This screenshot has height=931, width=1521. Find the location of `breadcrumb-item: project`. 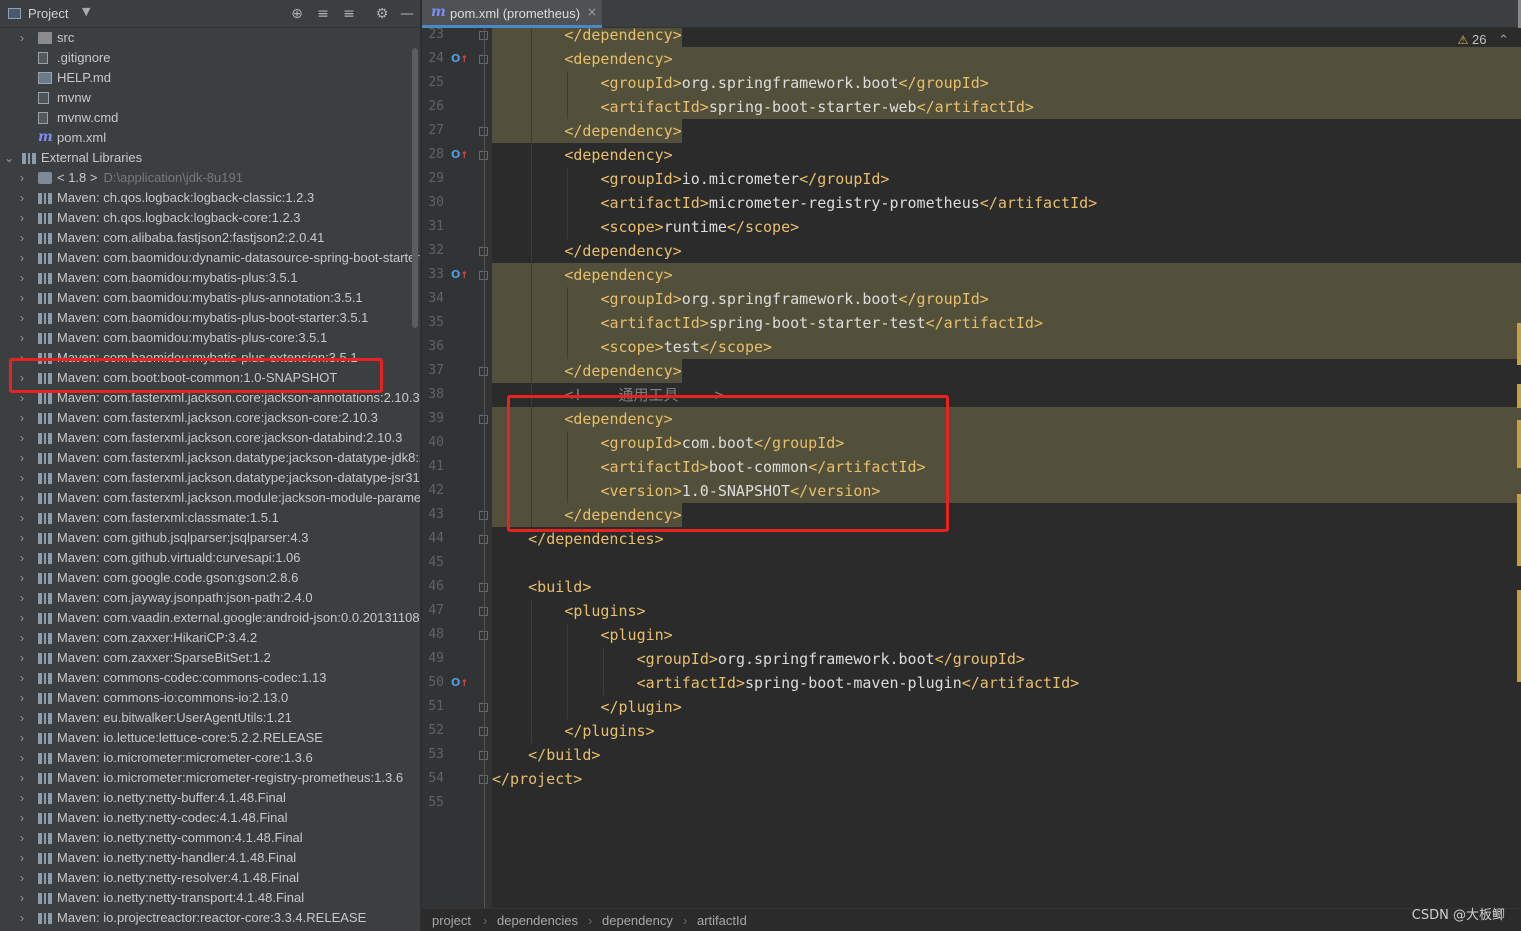

breadcrumb-item: project is located at coordinates (451, 920).